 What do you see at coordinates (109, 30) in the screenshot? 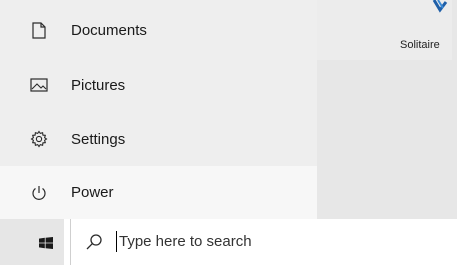
I see `menu-item-label: Documents` at bounding box center [109, 30].